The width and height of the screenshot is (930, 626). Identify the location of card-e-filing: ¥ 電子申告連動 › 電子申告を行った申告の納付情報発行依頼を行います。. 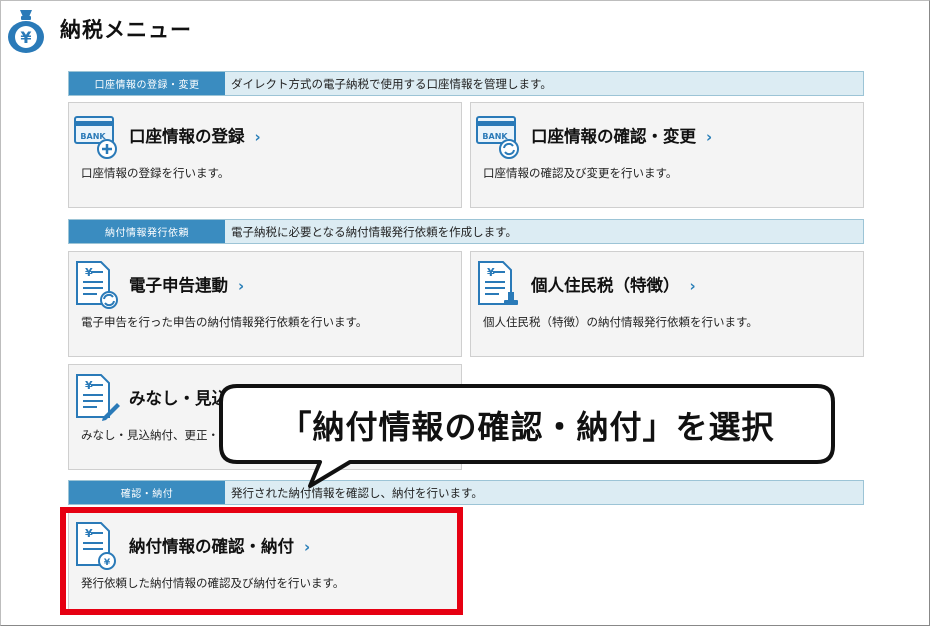
(265, 304).